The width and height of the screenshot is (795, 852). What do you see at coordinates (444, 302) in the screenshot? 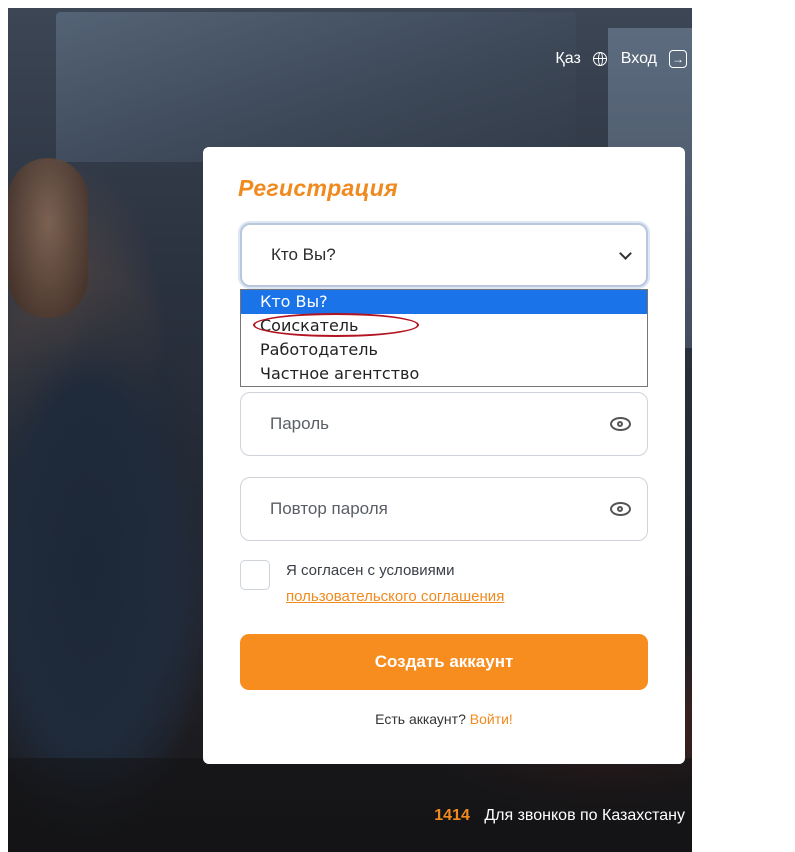
I see `role-option-placeholder: Кто Вы?` at bounding box center [444, 302].